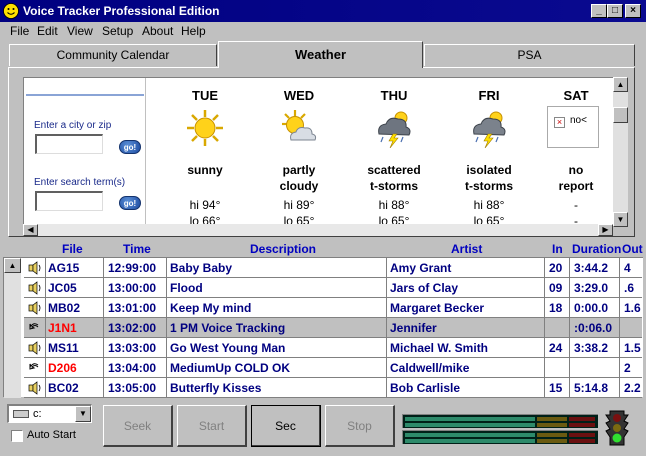  Describe the element at coordinates (132, 268) in the screenshot. I see `cell-time: 12:99:00` at that location.